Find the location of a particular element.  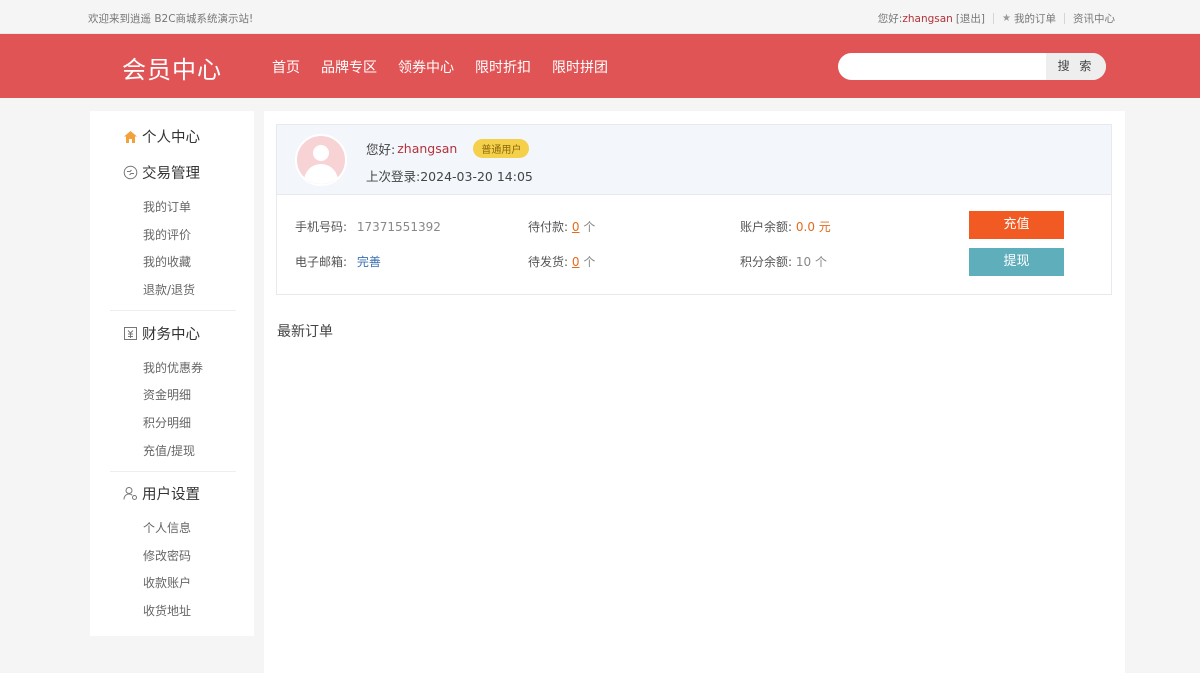

nav-home: 首页 is located at coordinates (286, 67).